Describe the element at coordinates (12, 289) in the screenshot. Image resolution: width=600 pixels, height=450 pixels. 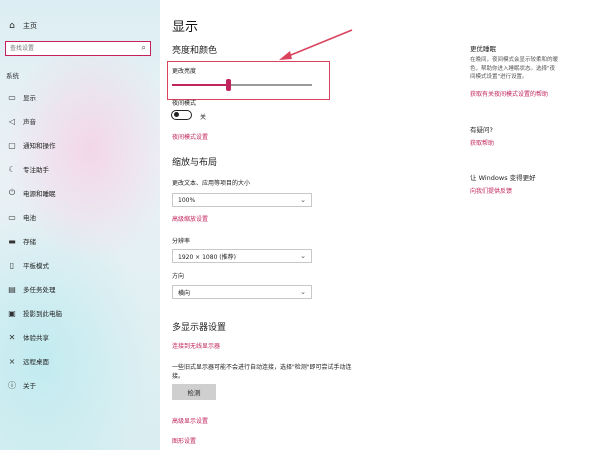
I see `multitask-icon: ▤` at that location.